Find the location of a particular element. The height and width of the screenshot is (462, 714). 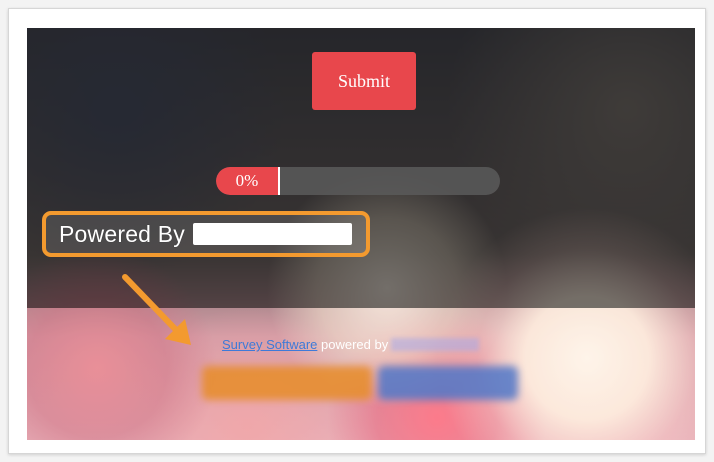

footer-suffix: powered by is located at coordinates (353, 344).